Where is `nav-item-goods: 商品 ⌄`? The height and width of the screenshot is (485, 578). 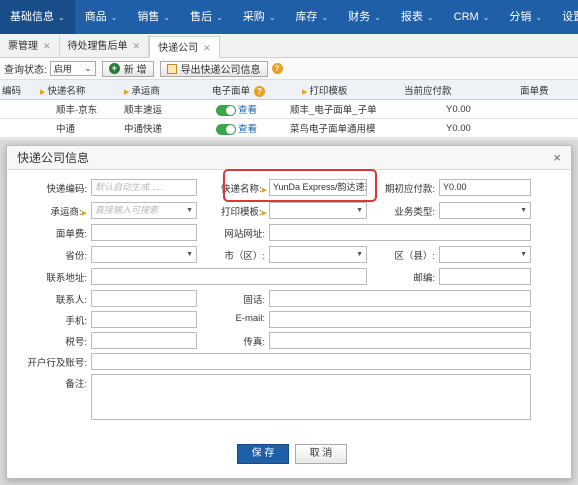 nav-item-goods: 商品 ⌄ is located at coordinates (101, 17).